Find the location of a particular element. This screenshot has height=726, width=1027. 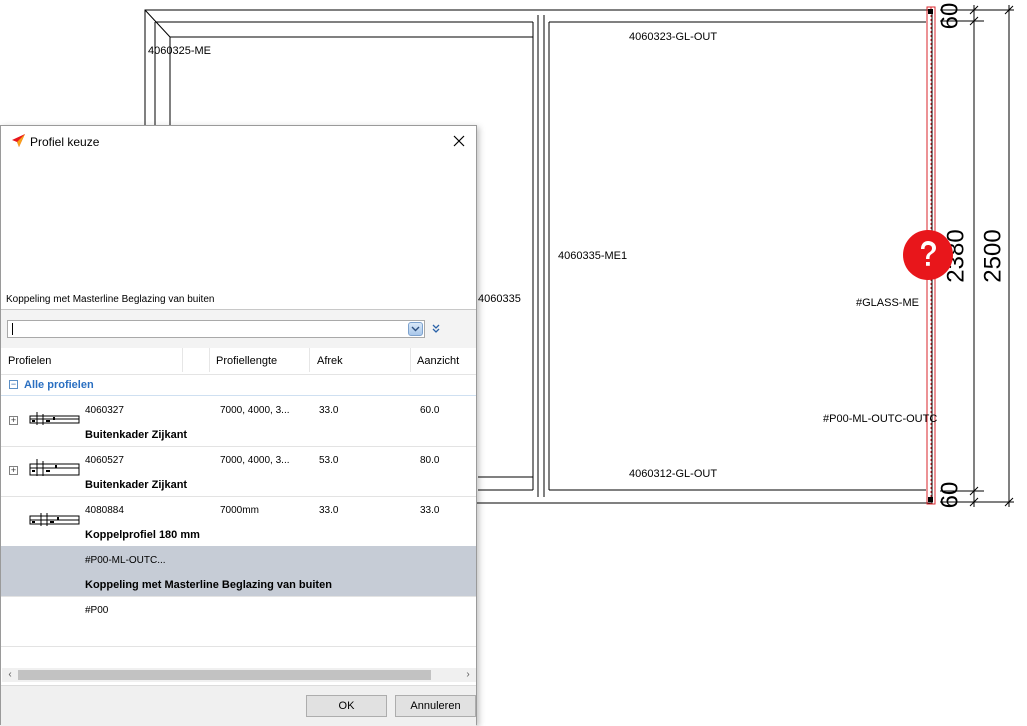

table-row: #P00 is located at coordinates (238, 621).